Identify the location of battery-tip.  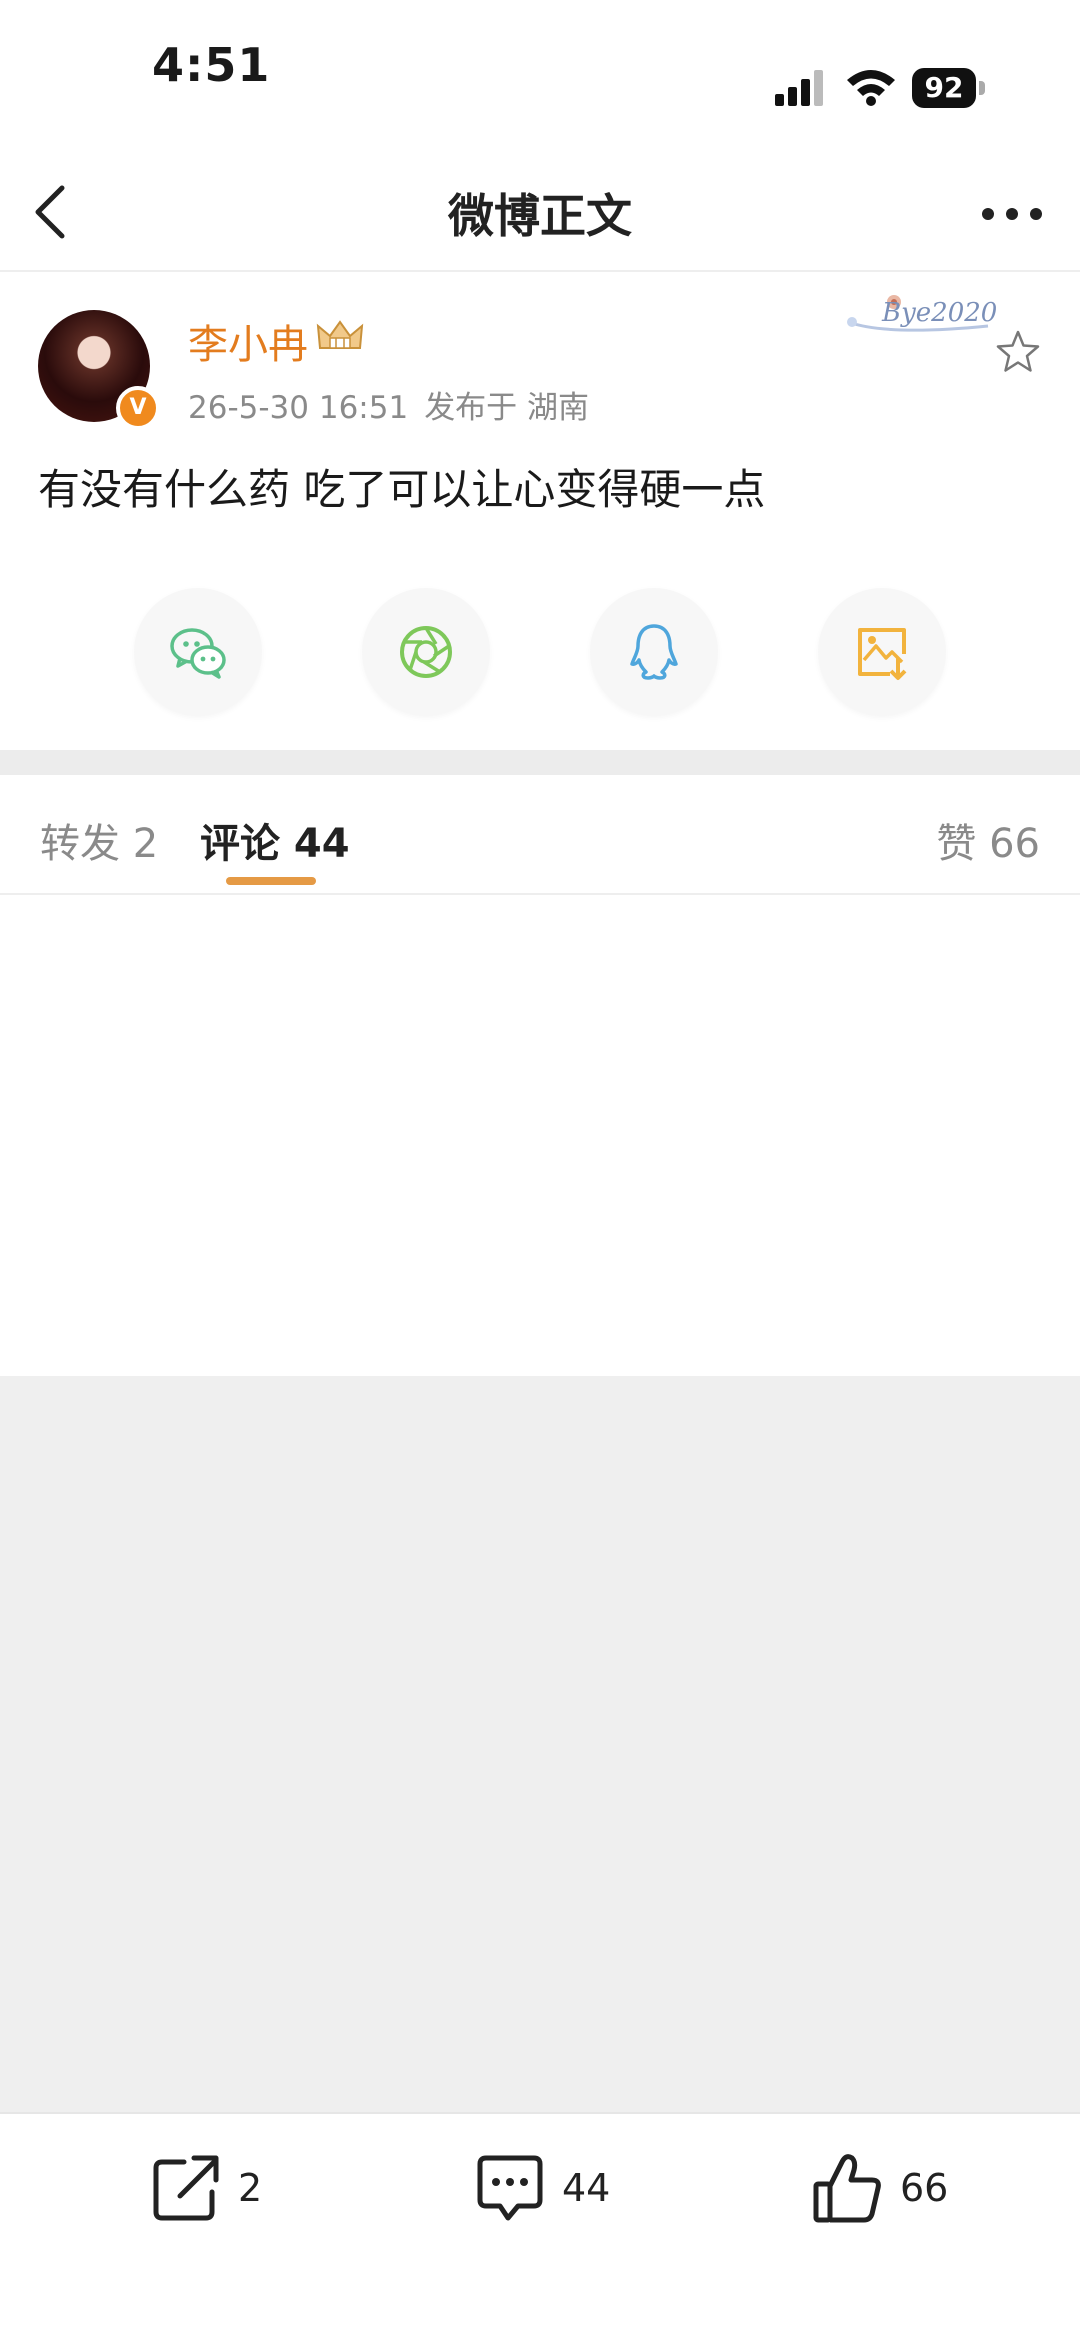
(982, 88).